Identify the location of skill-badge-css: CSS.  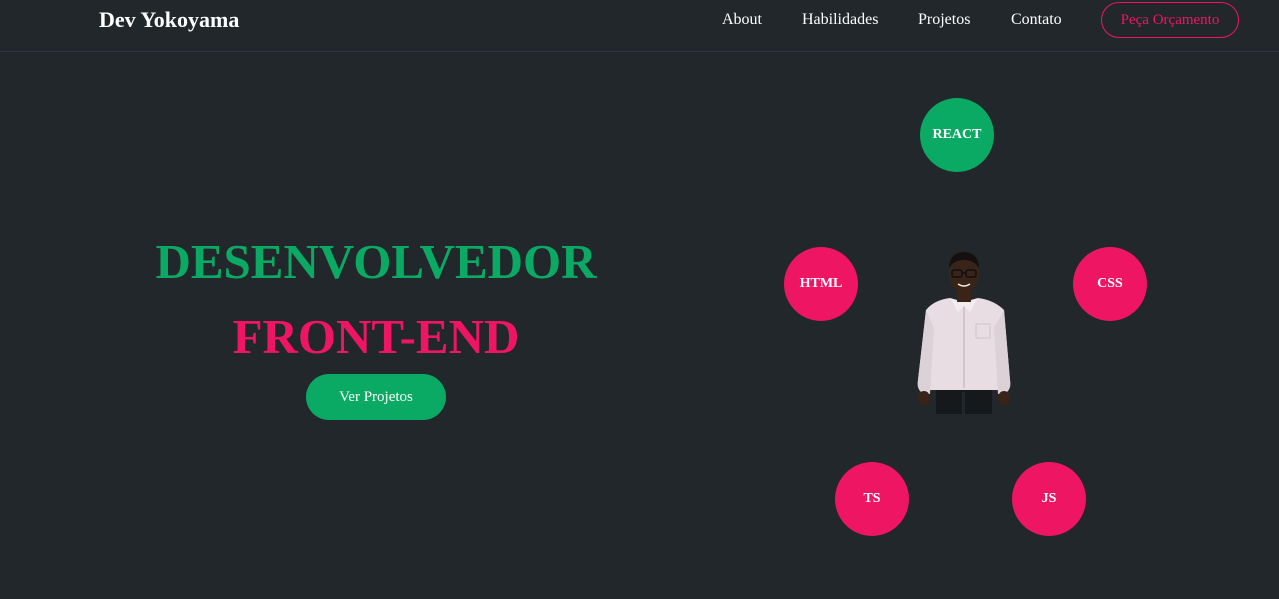
(1110, 284).